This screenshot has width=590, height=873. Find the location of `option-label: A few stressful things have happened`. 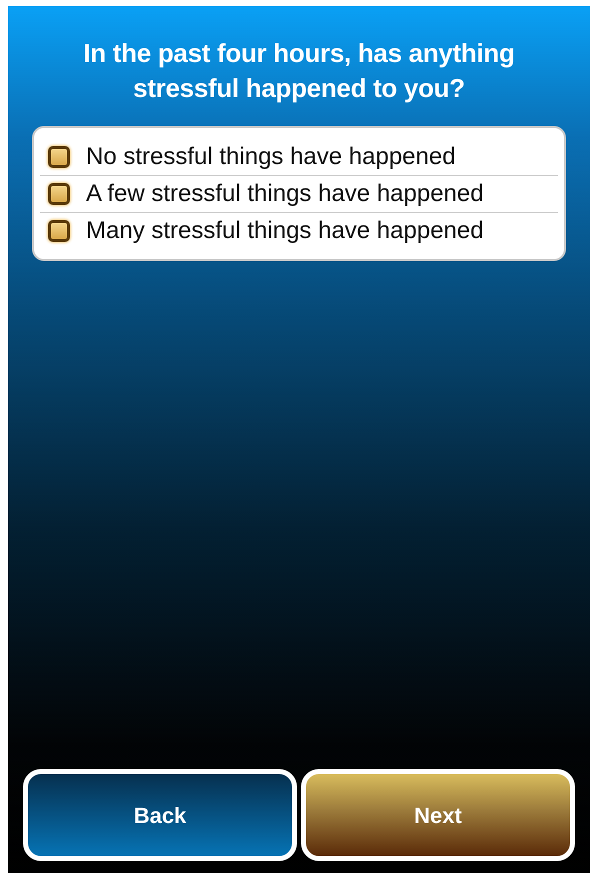

option-label: A few stressful things have happened is located at coordinates (285, 194).